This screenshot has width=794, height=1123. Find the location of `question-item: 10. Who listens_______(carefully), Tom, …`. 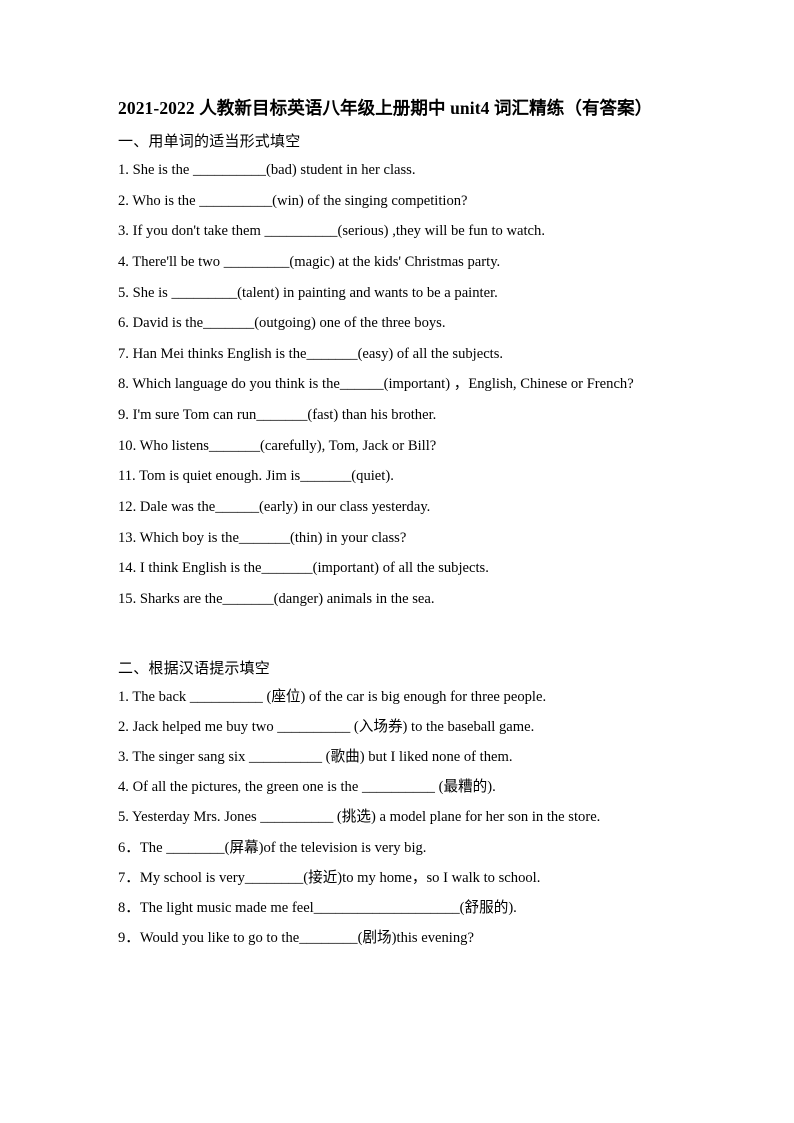

question-item: 10. Who listens_______(carefully), Tom, … is located at coordinates (277, 445).